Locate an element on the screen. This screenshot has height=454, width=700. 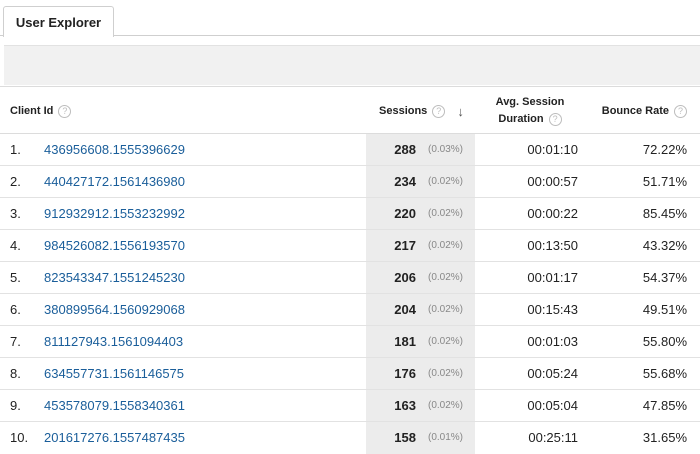
sessions-value: 158 is located at coordinates (405, 437).